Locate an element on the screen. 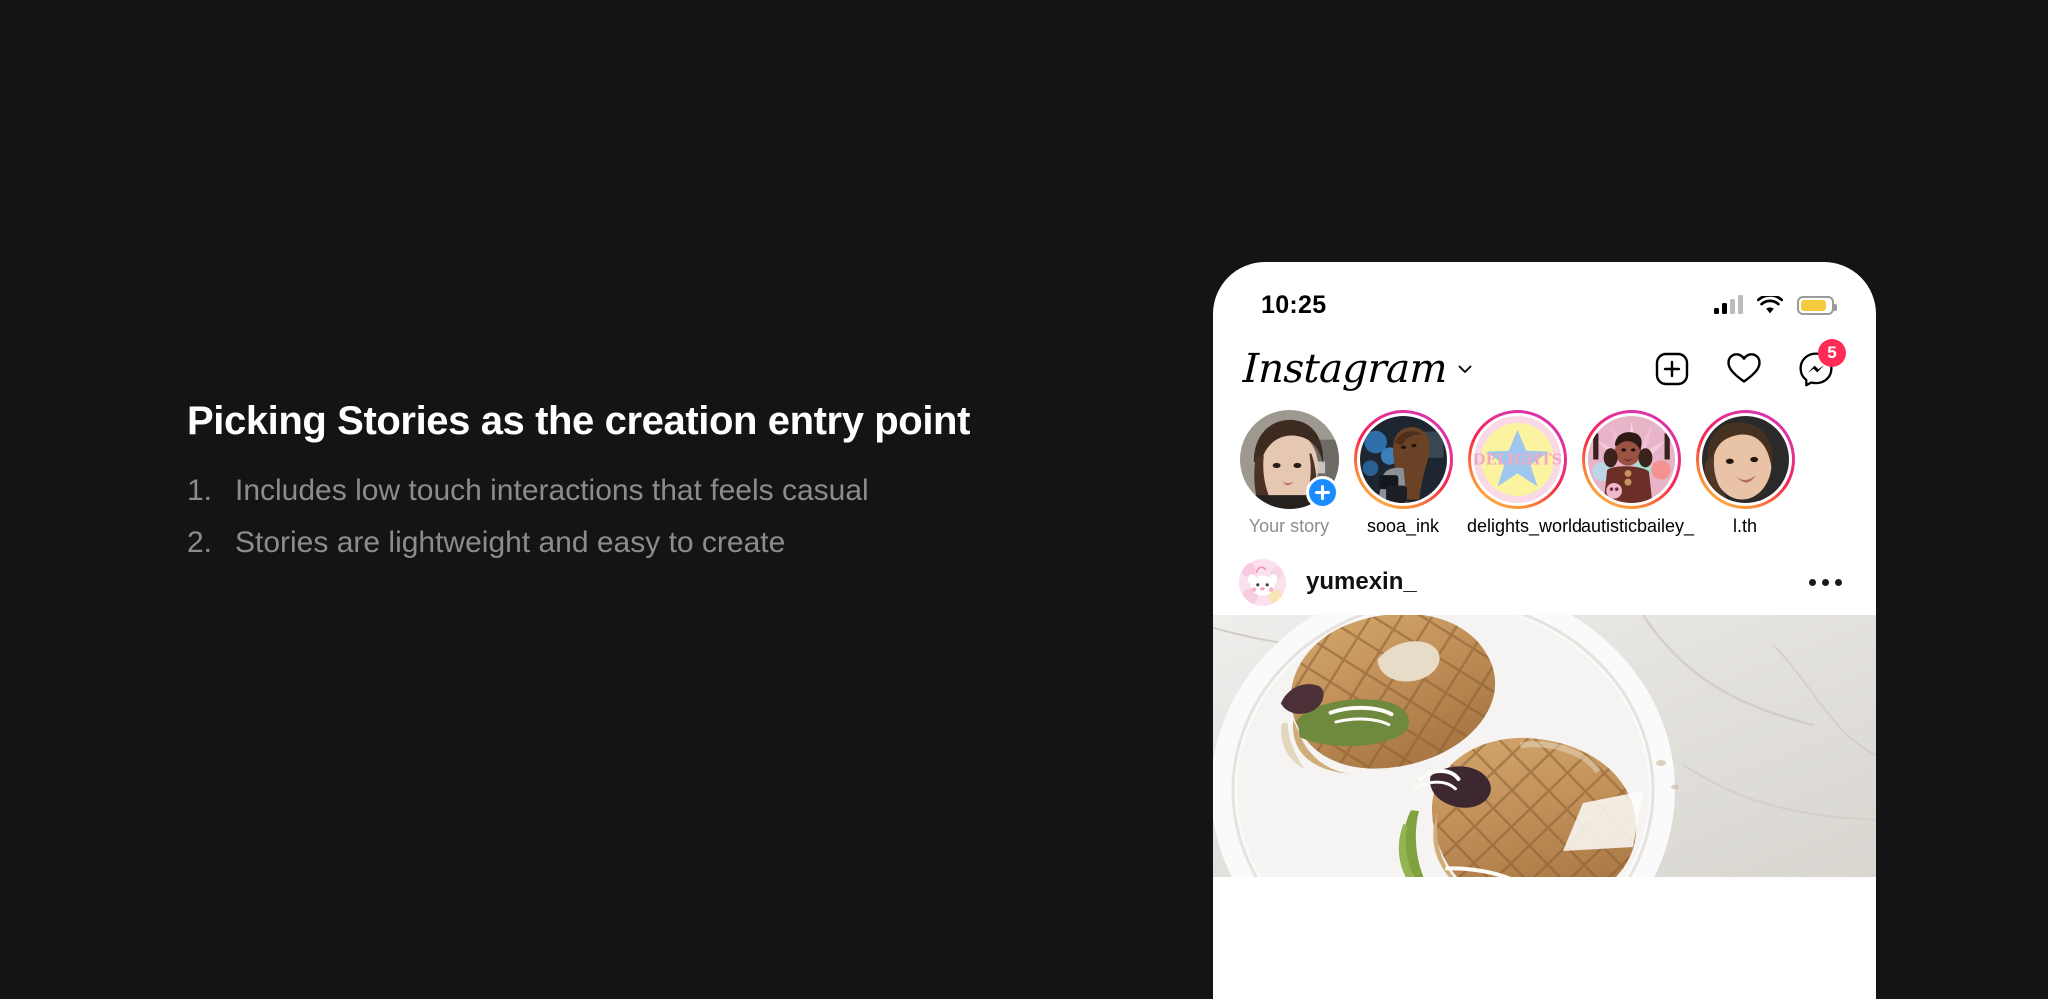 Image resolution: width=2048 pixels, height=999 pixels. story-label: delights_world is located at coordinates (1525, 526).